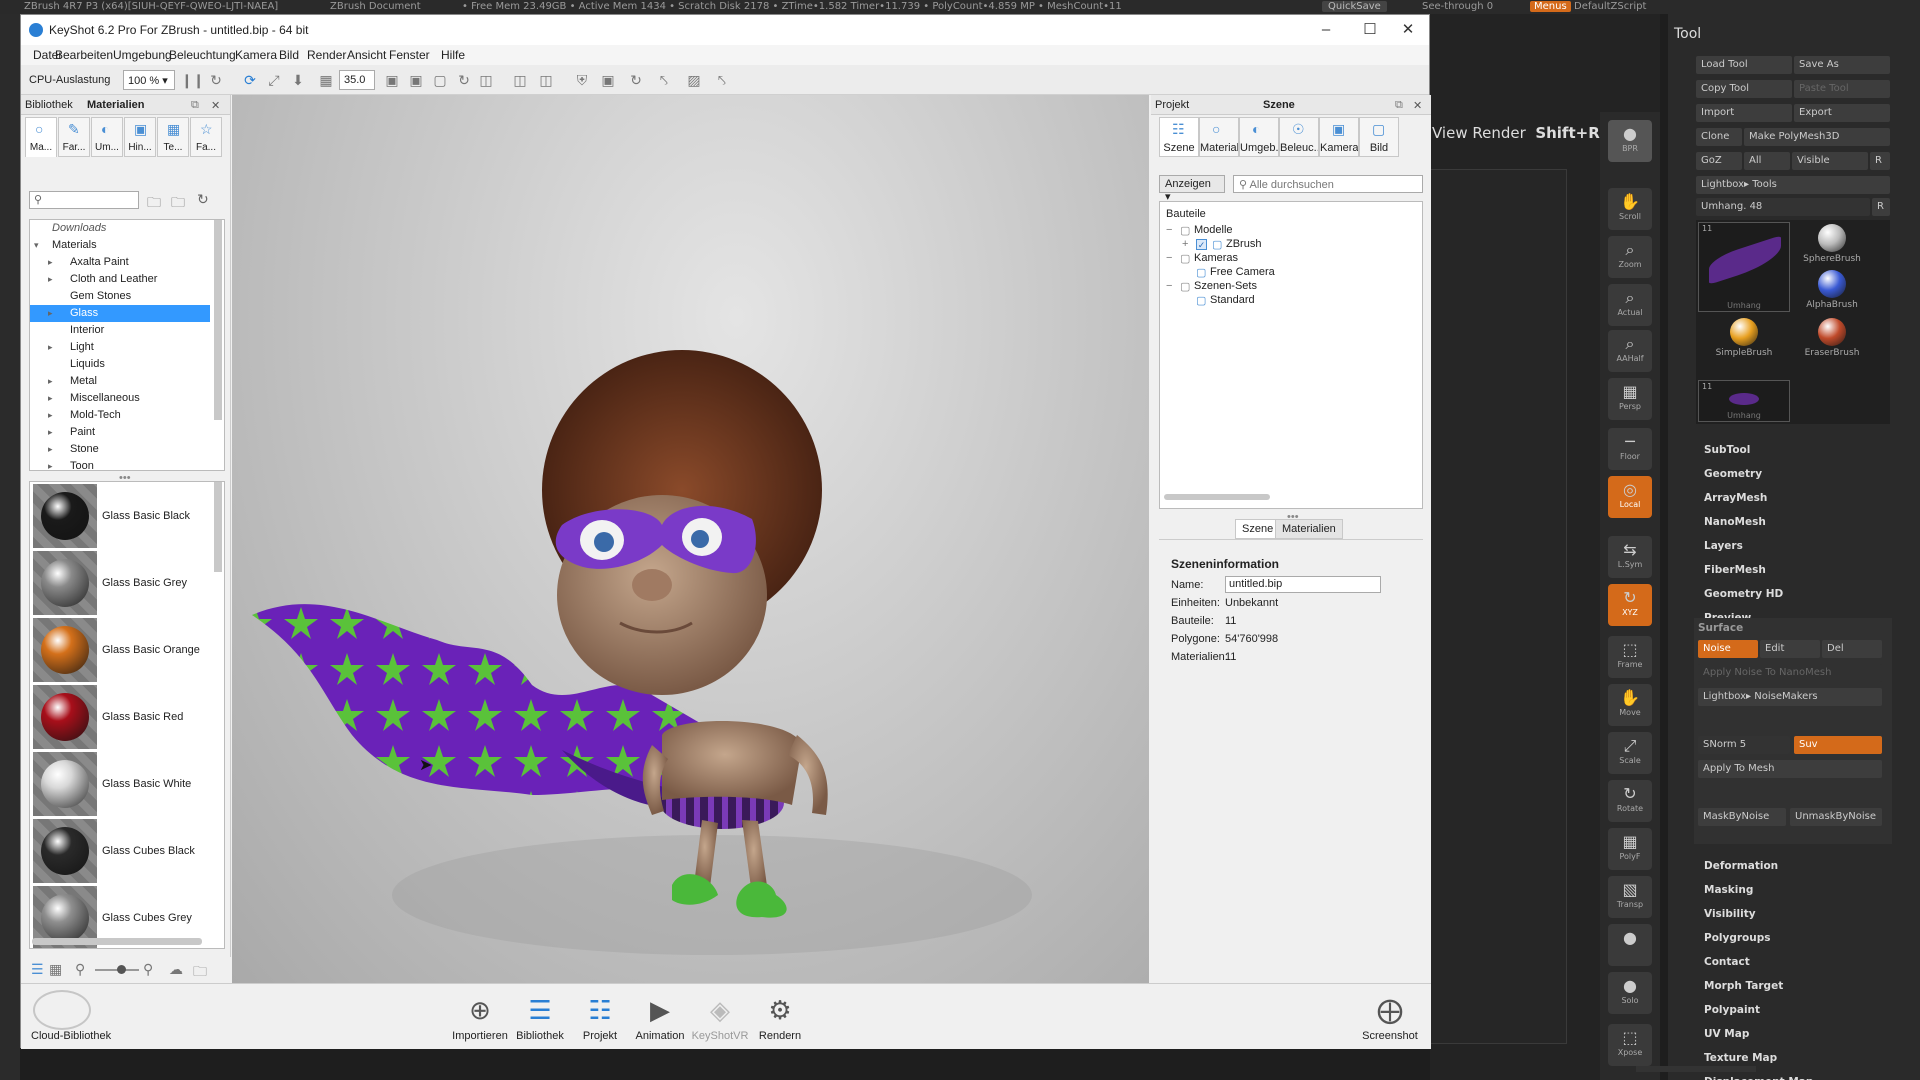  I want to click on tree-item-5: ▸ Glass, so click(120, 313).